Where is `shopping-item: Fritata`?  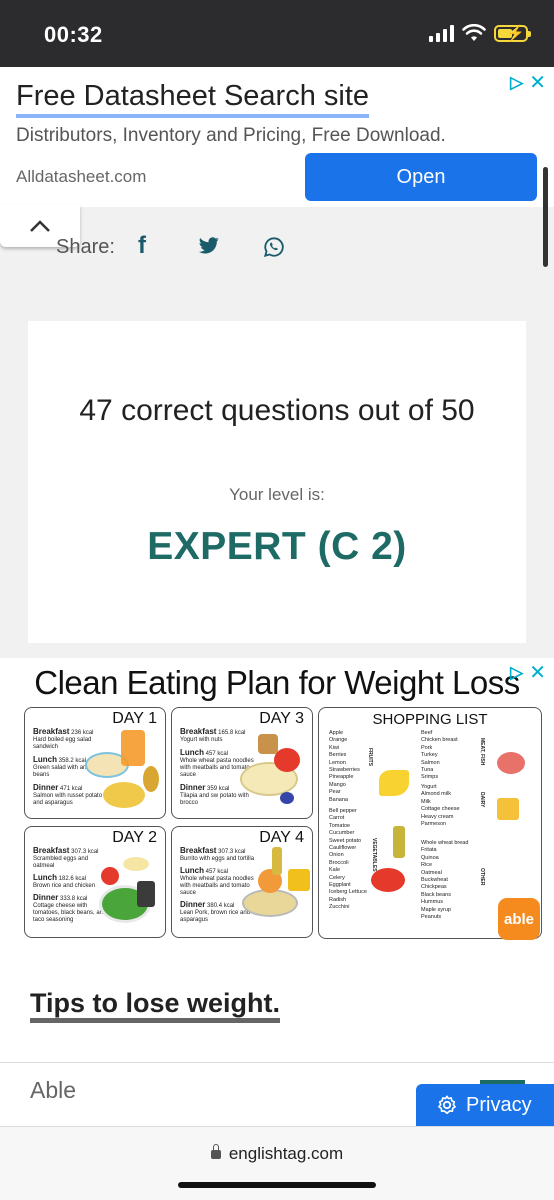 shopping-item: Fritata is located at coordinates (429, 850).